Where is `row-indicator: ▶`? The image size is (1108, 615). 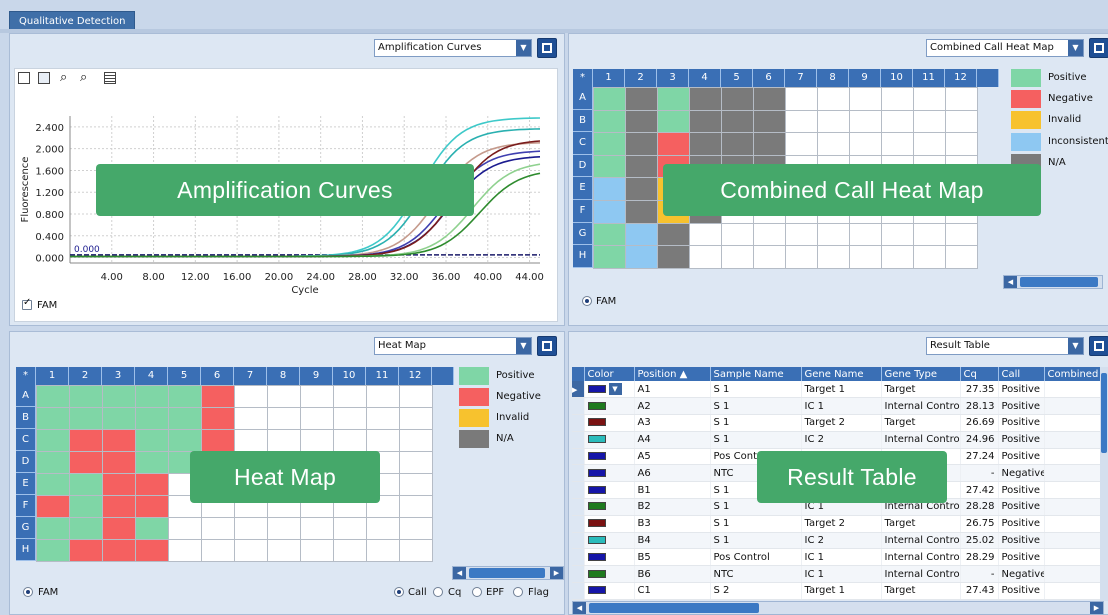
row-indicator: ▶ is located at coordinates (578, 390).